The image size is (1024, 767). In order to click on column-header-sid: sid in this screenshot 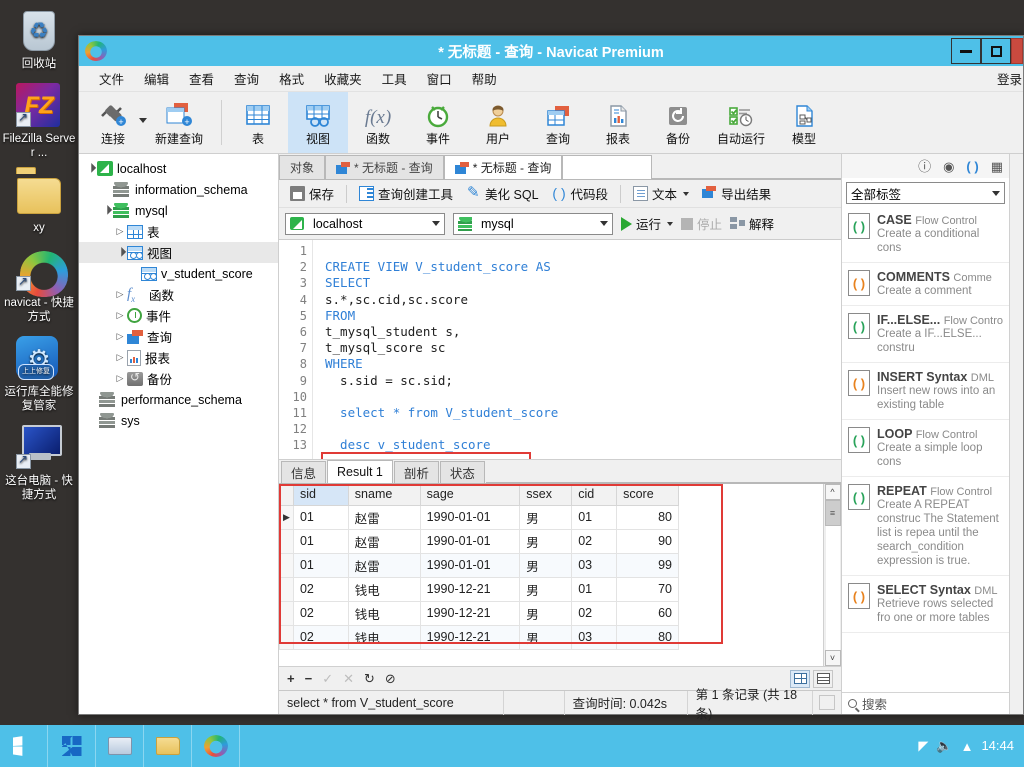, I will do `click(320, 495)`.